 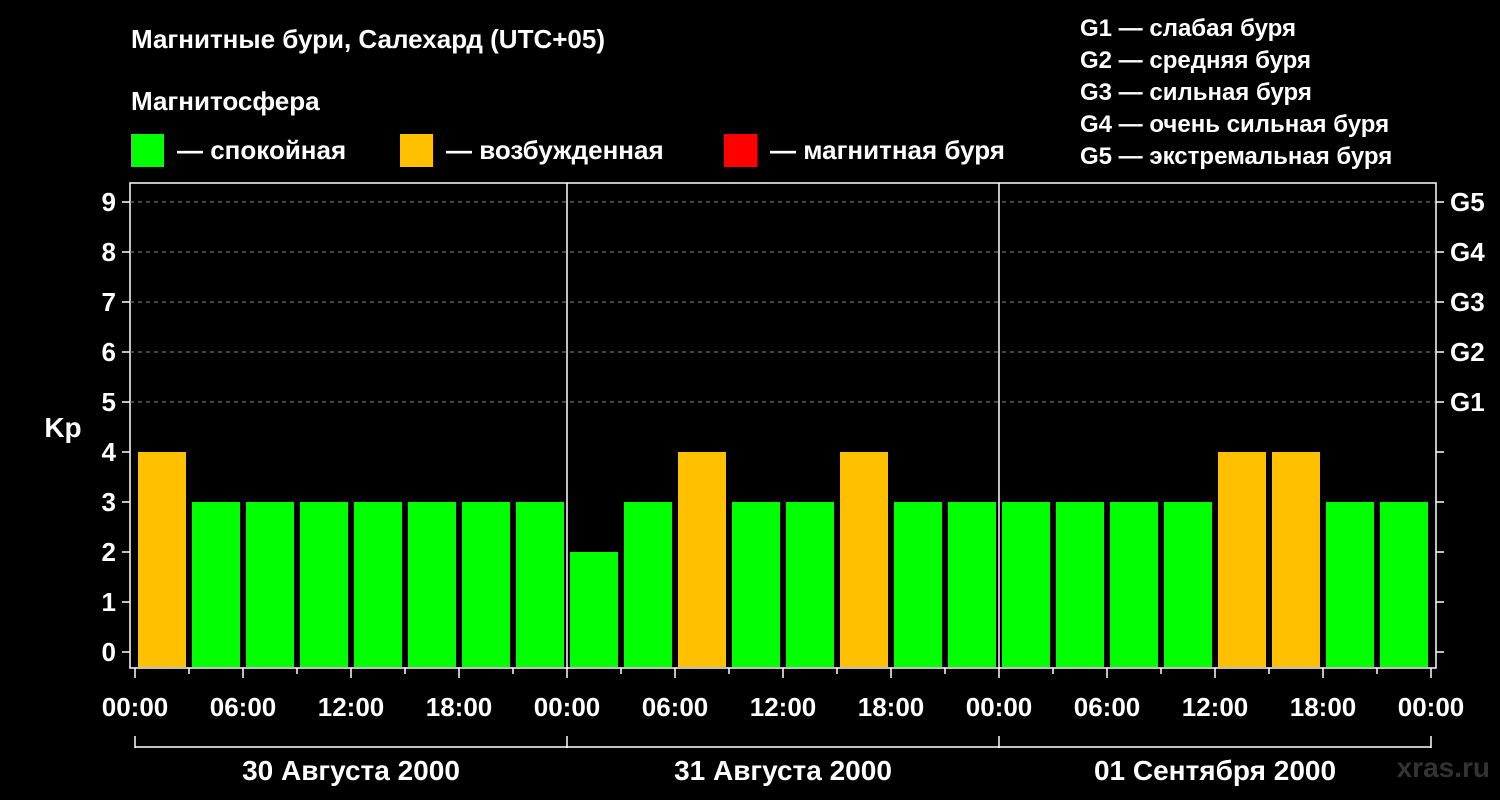 What do you see at coordinates (109, 302) in the screenshot?
I see `y-tick-label-7: 7` at bounding box center [109, 302].